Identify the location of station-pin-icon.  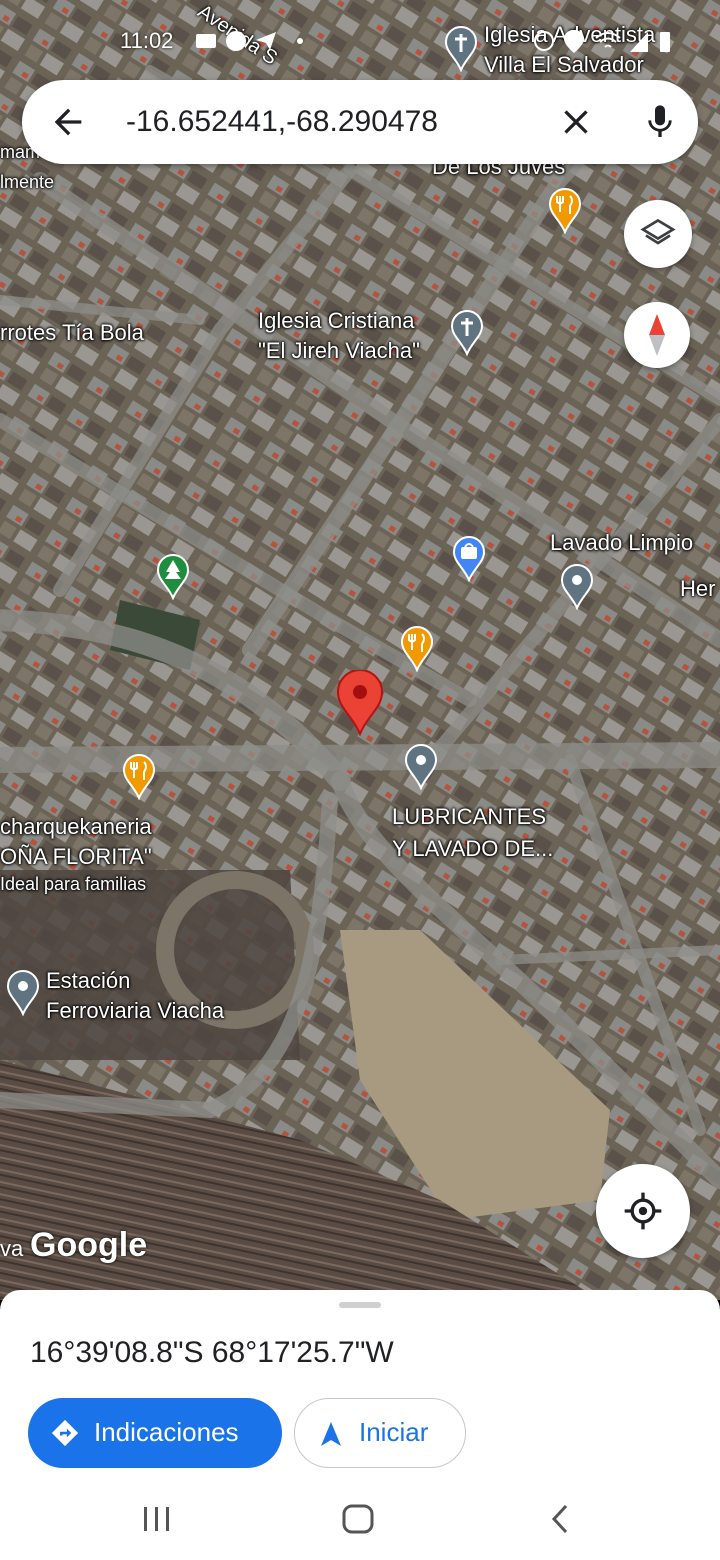
(23, 993).